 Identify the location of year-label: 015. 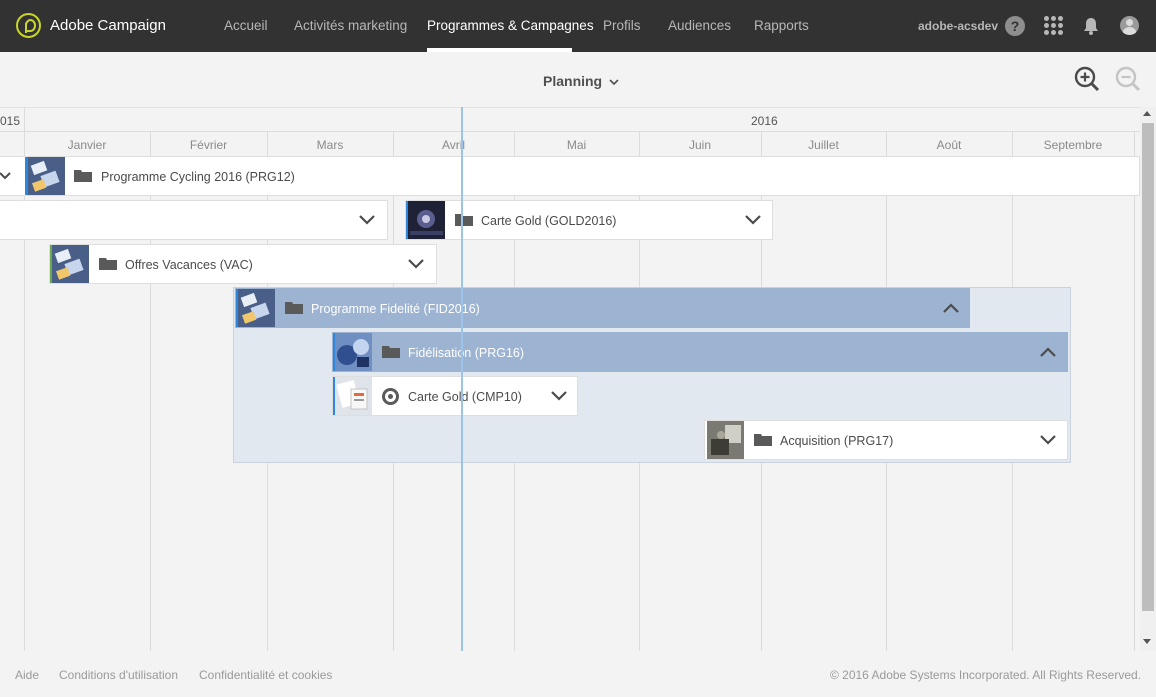
(10, 121).